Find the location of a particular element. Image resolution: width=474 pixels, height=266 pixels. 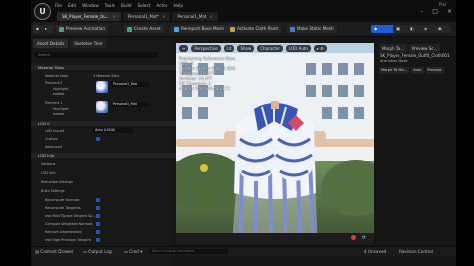

perspective-button: Perspective is located at coordinates (206, 48).